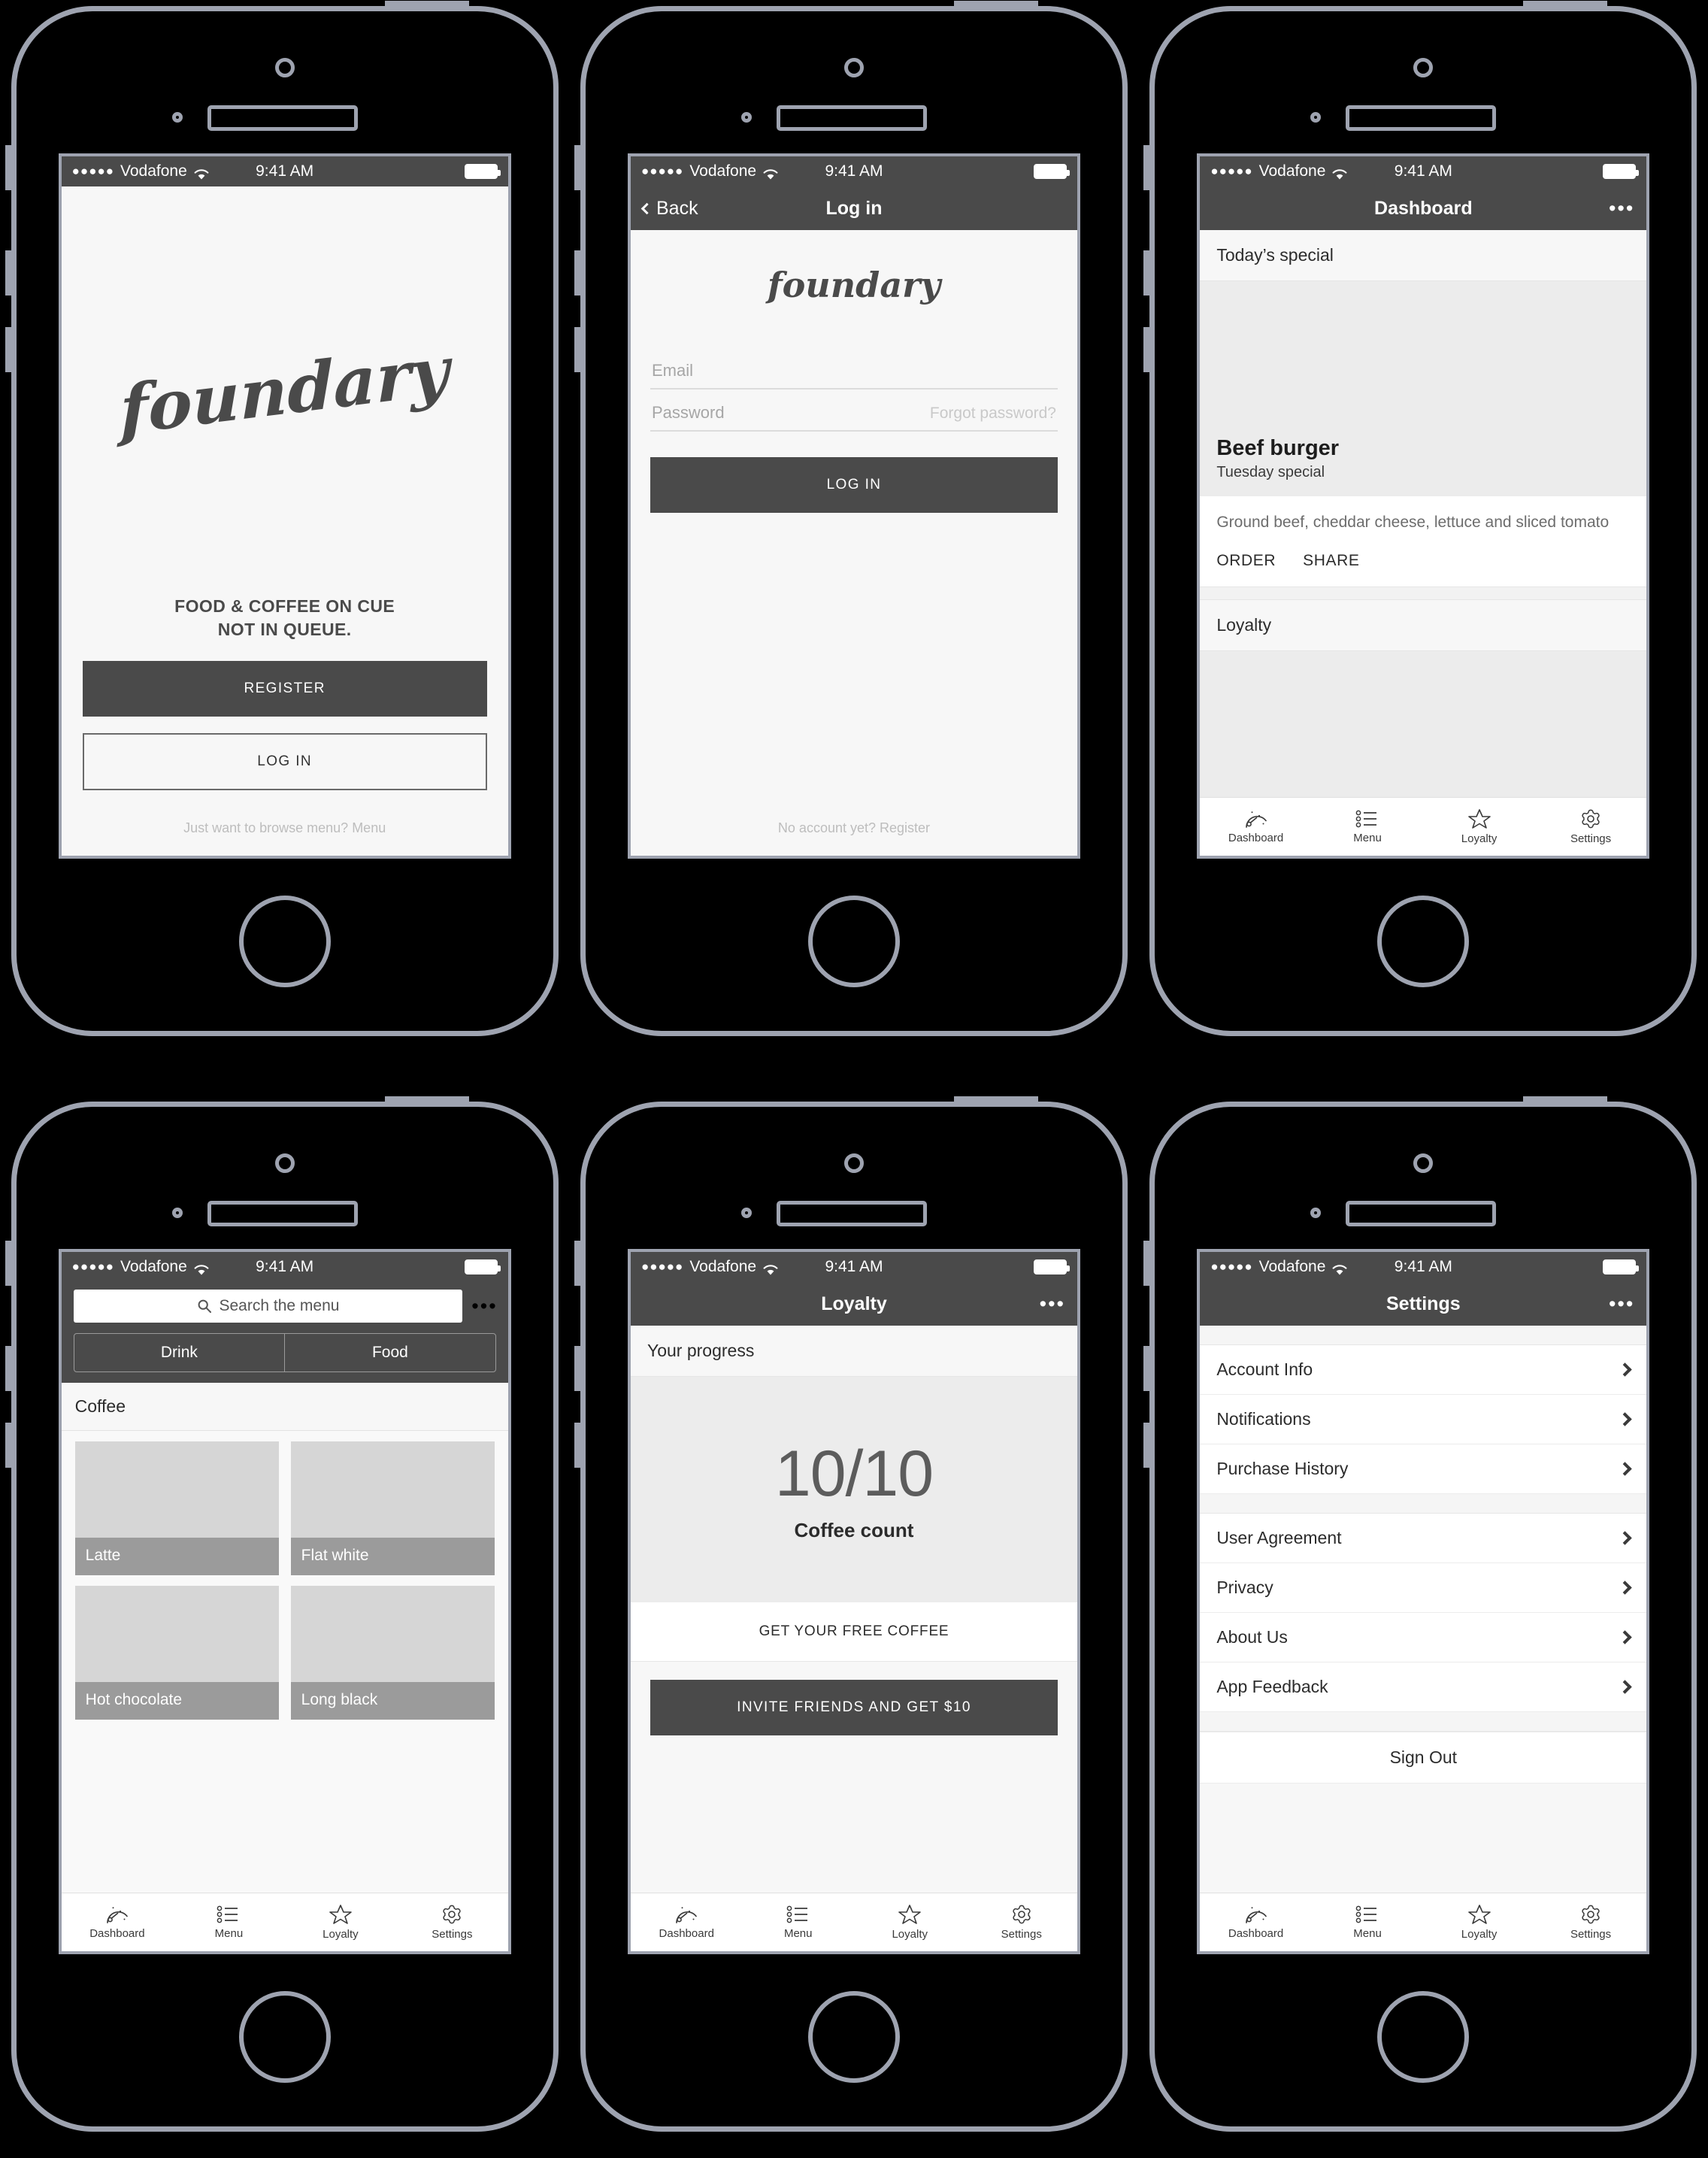 The height and width of the screenshot is (2158, 1708). Describe the element at coordinates (910, 1934) in the screenshot. I see `tab-label: Loyalty` at that location.